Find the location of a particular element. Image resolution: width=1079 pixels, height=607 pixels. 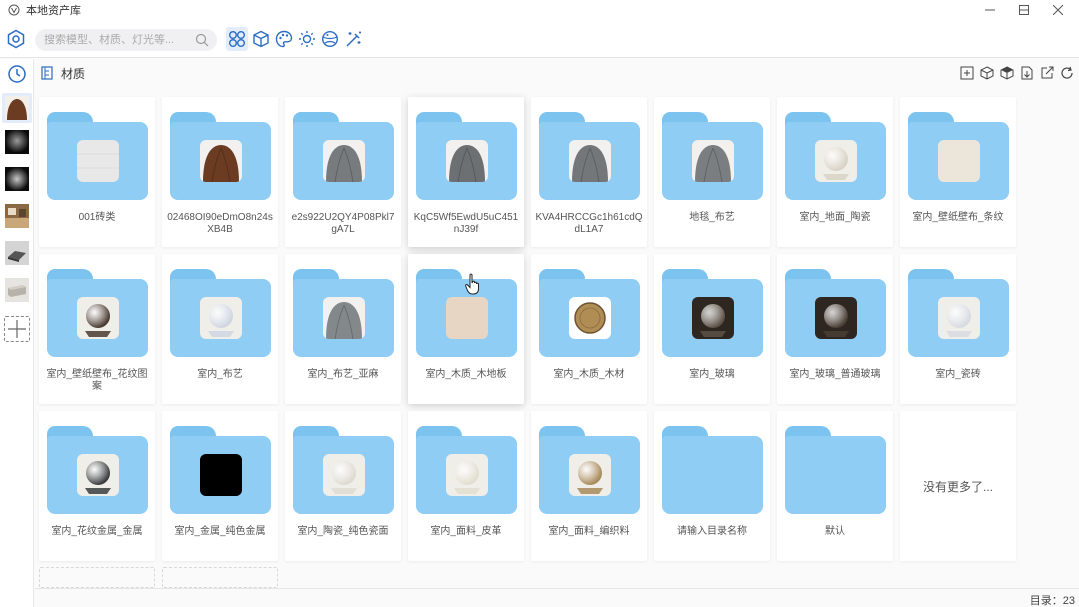

export-icon is located at coordinates (1047, 72).